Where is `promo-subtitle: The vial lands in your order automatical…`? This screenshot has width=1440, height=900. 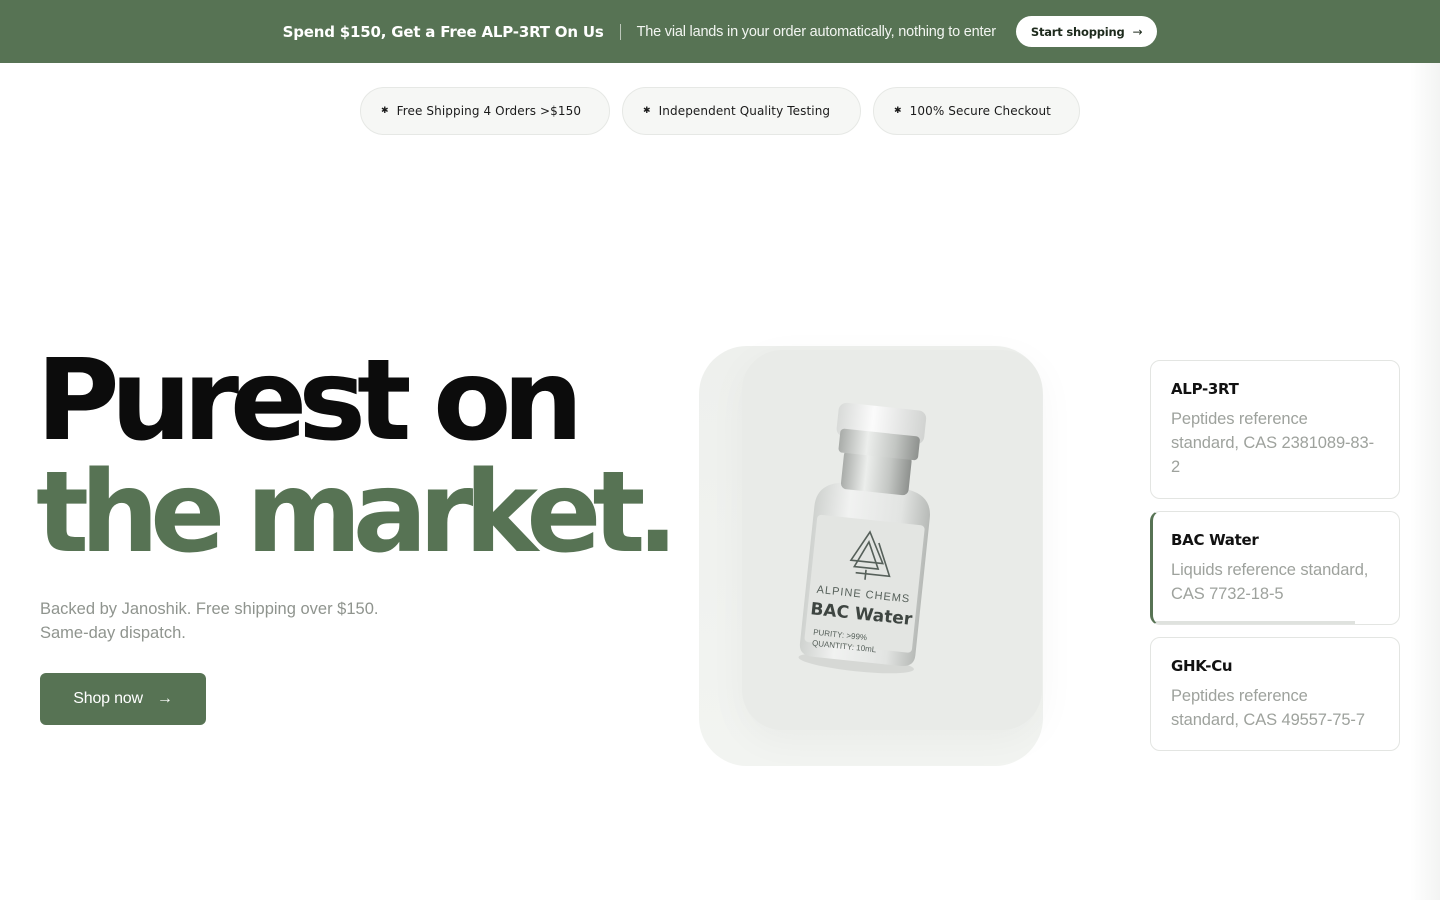 promo-subtitle: The vial lands in your order automatical… is located at coordinates (816, 31).